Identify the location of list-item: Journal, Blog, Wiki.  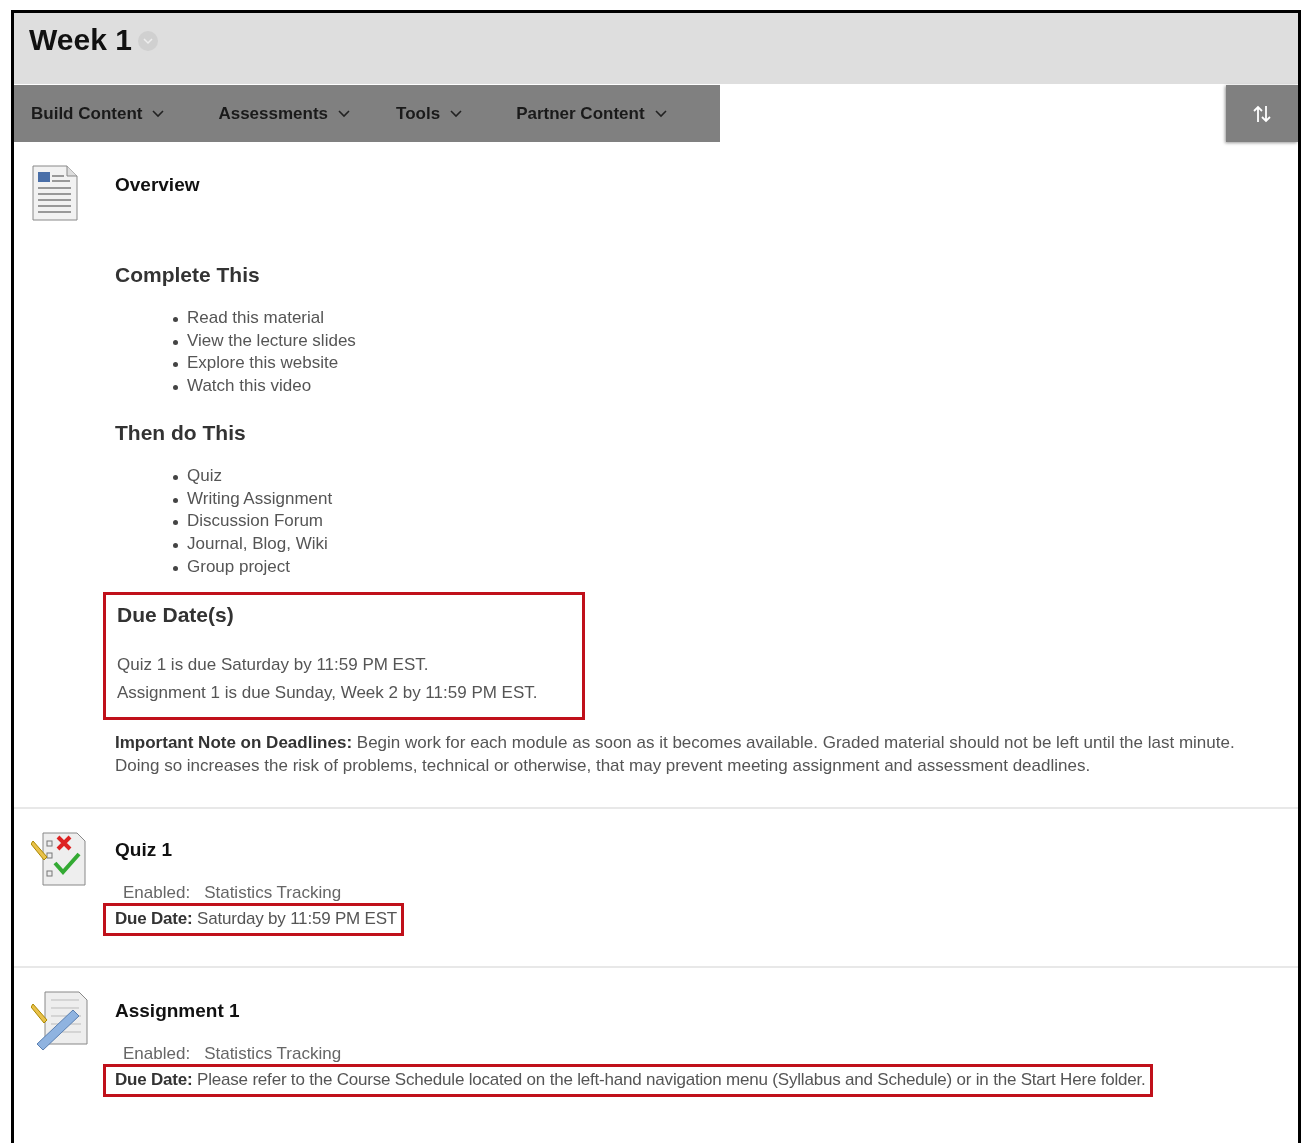
(249, 544).